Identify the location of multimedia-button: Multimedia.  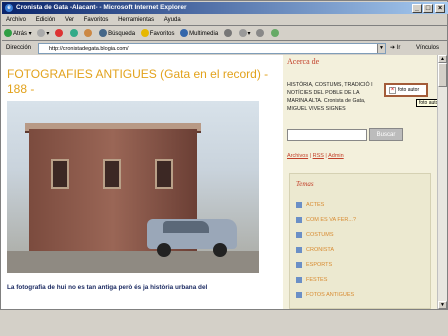
(199, 34).